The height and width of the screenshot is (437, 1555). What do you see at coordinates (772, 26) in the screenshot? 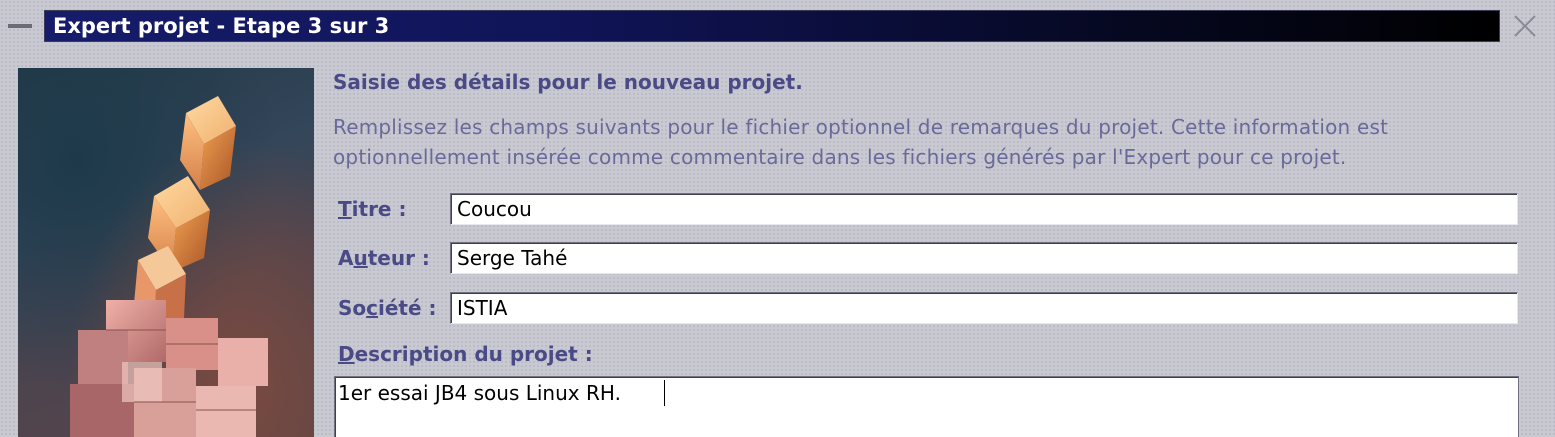
I see `title-bar: Expert projet - Etape 3 sur 3` at bounding box center [772, 26].